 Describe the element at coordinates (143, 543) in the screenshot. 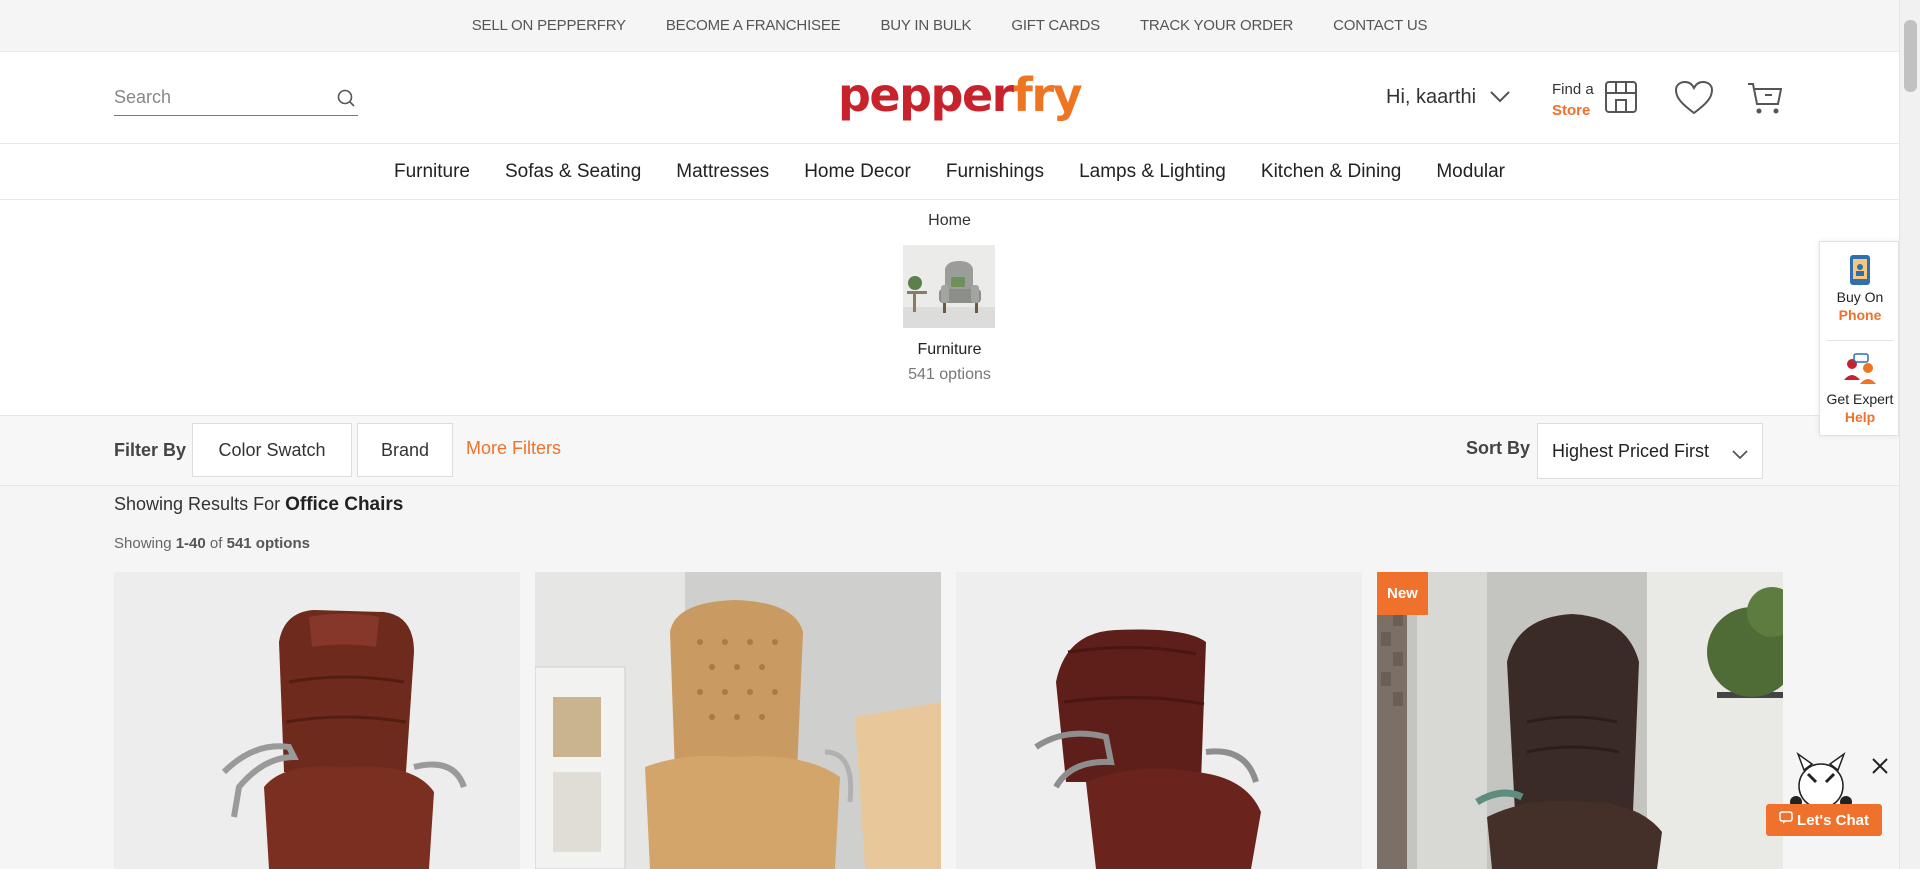

I see `results-count-prefix: Showing` at that location.